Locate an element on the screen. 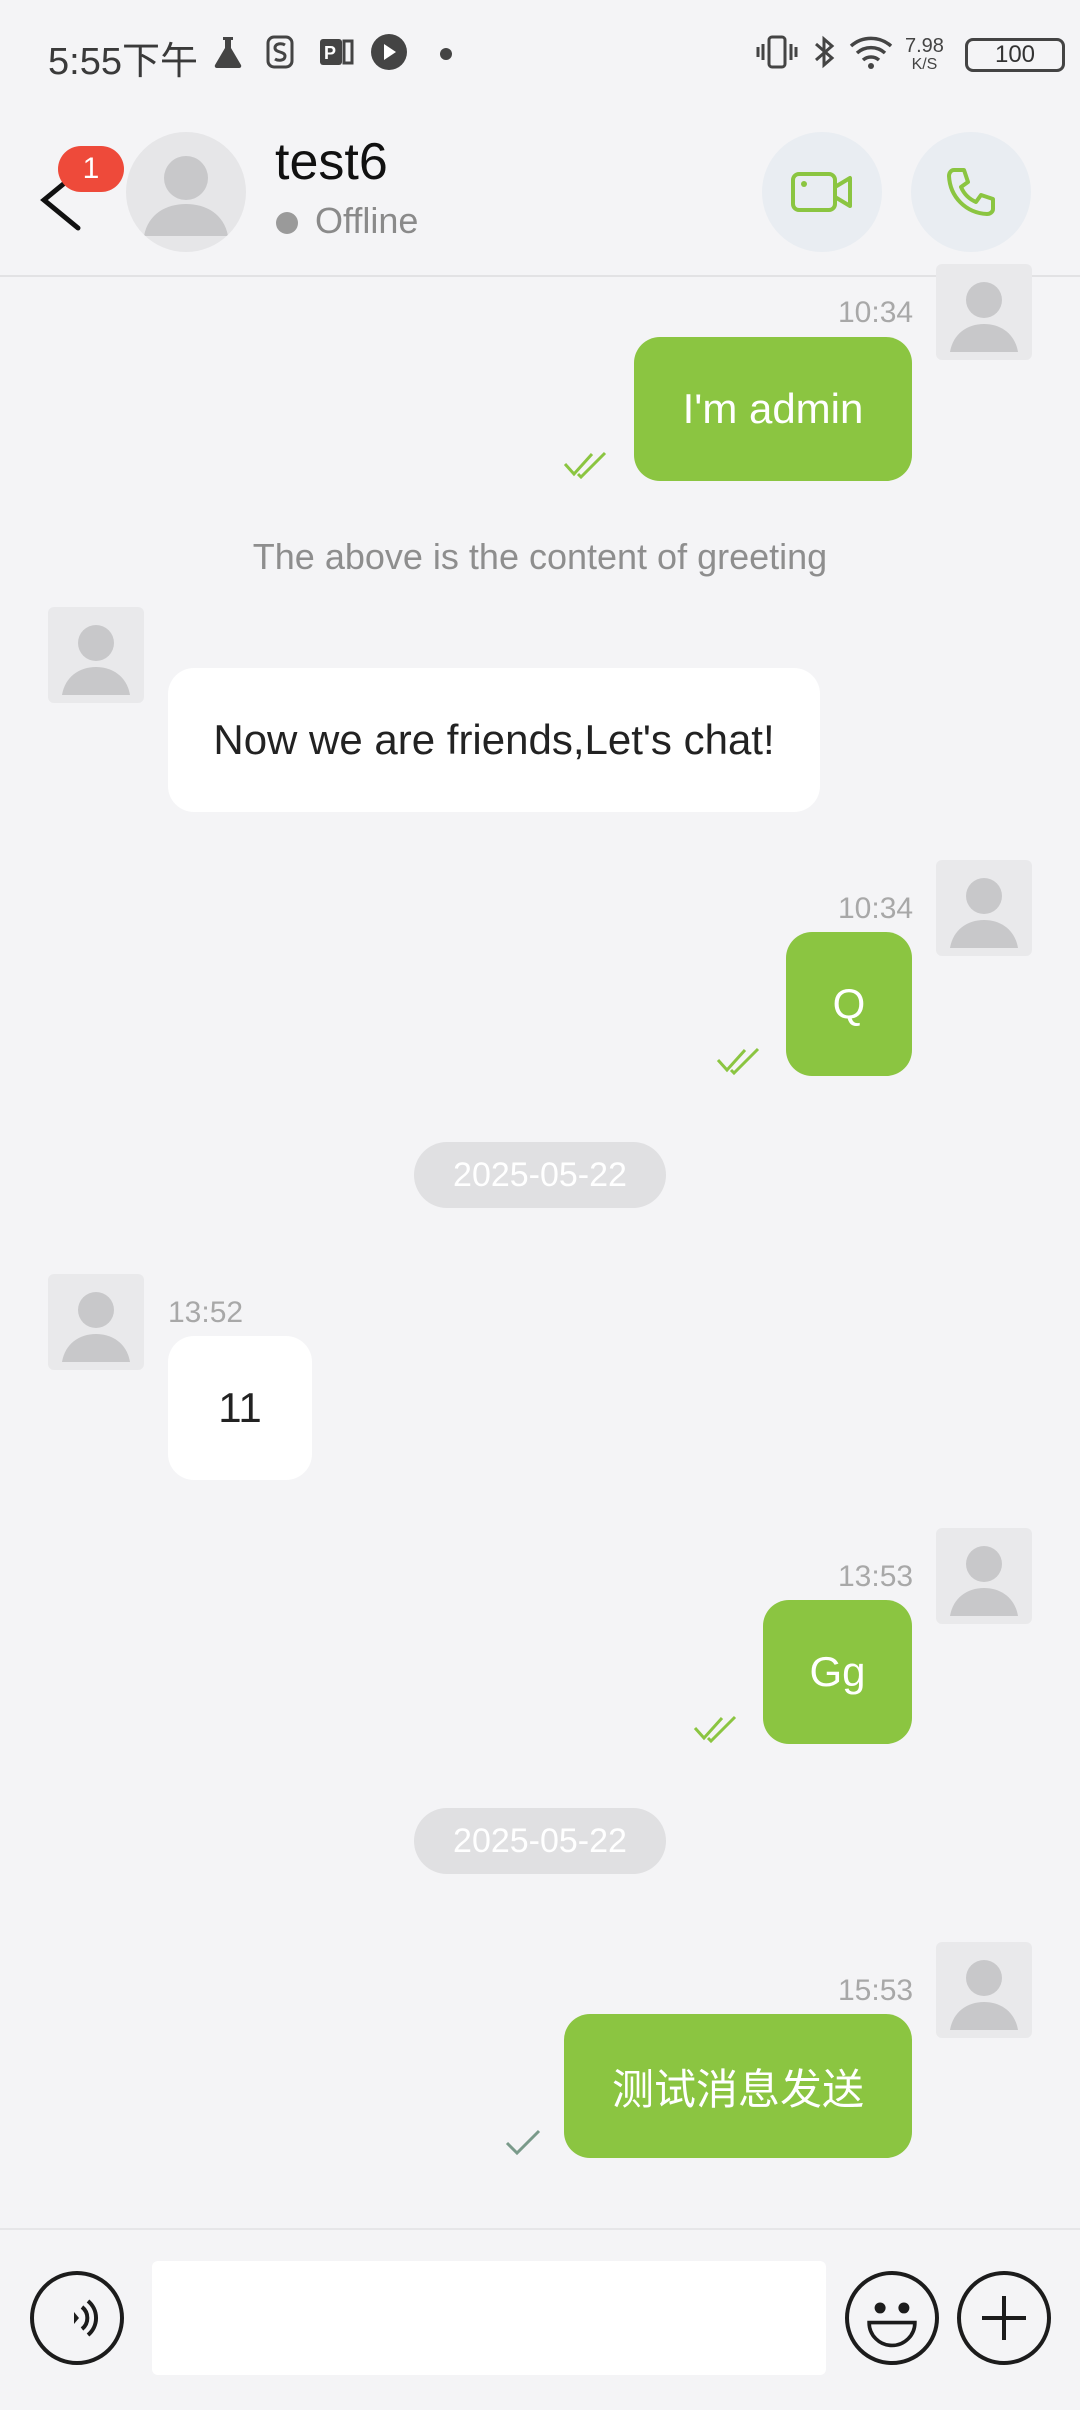 This screenshot has width=1080, height=2410. flask-icon is located at coordinates (228, 52).